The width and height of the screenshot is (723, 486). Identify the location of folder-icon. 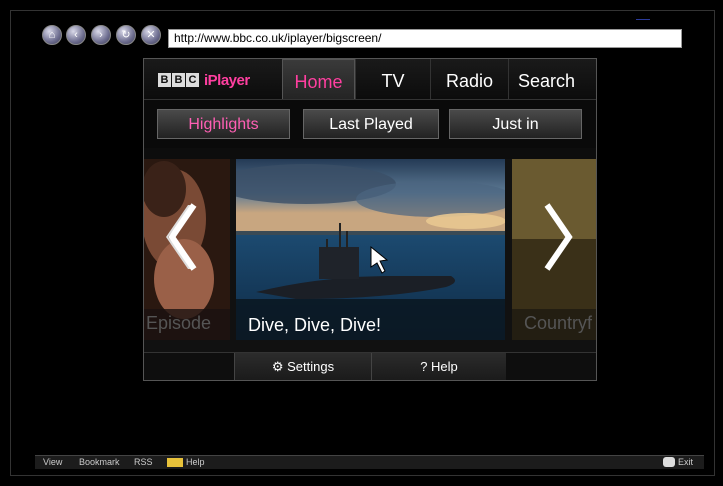
(175, 462).